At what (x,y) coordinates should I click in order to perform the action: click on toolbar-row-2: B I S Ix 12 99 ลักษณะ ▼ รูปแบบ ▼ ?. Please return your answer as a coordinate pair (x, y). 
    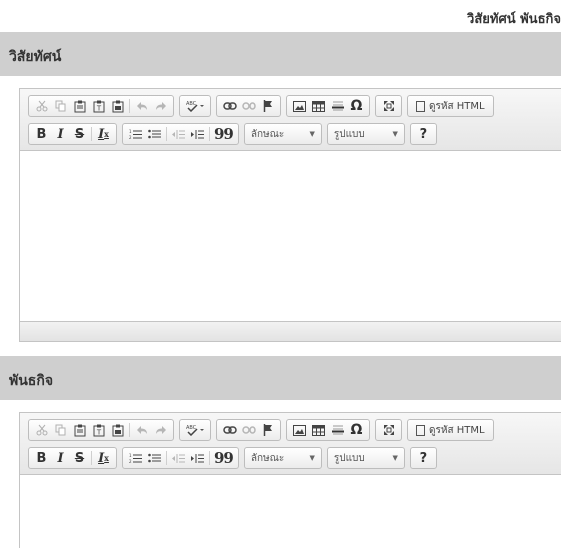
    Looking at the image, I should click on (292, 458).